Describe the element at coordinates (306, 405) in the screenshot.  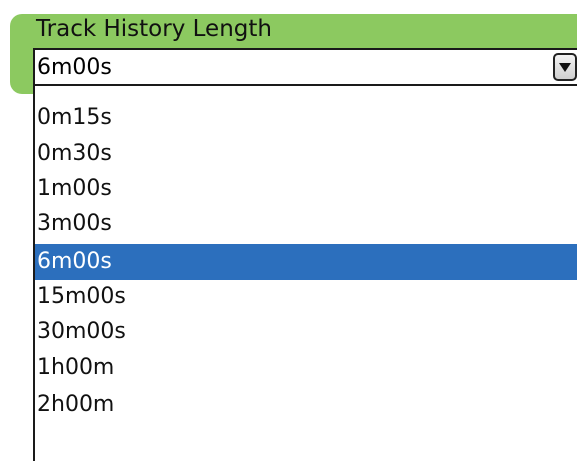
I see `option-2h00m: 2h00m` at that location.